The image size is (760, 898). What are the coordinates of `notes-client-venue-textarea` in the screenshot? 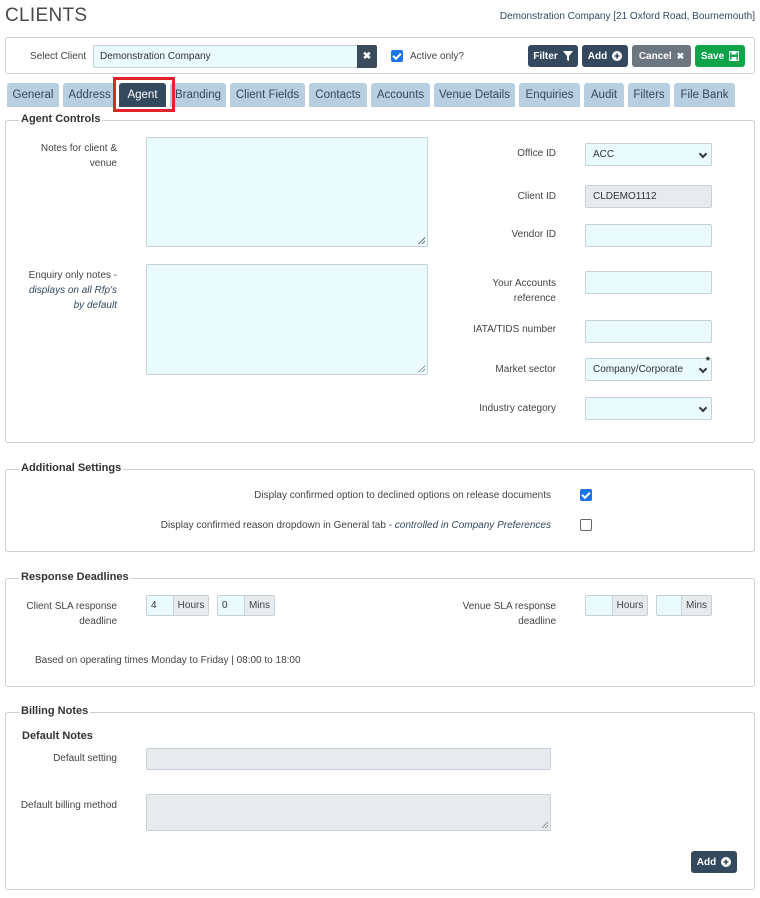 It's located at (287, 192).